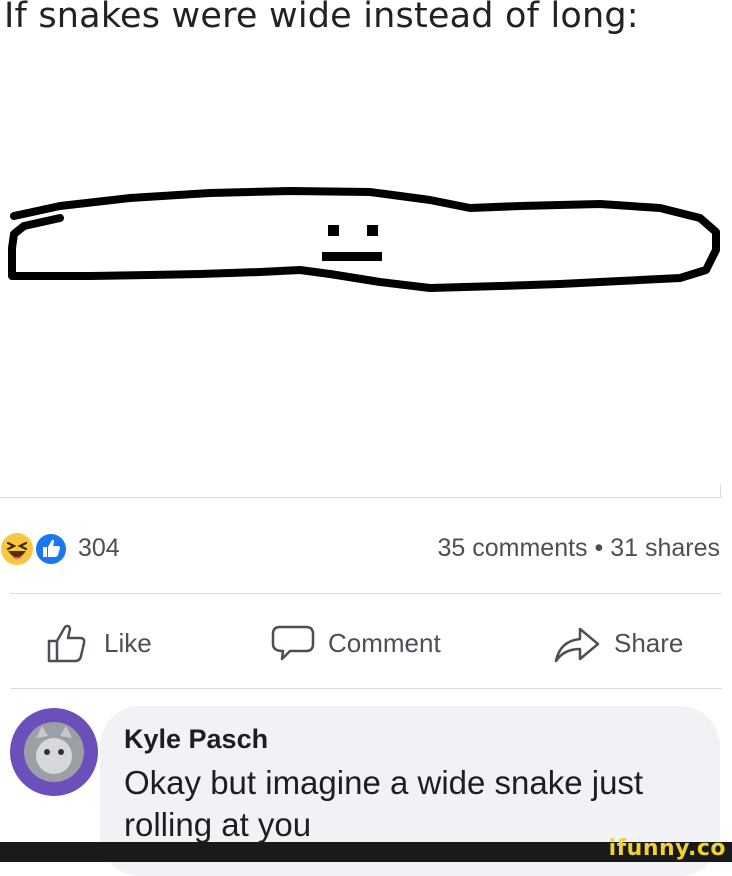 The image size is (732, 876). Describe the element at coordinates (293, 643) in the screenshot. I see `comment-bubble-icon` at that location.